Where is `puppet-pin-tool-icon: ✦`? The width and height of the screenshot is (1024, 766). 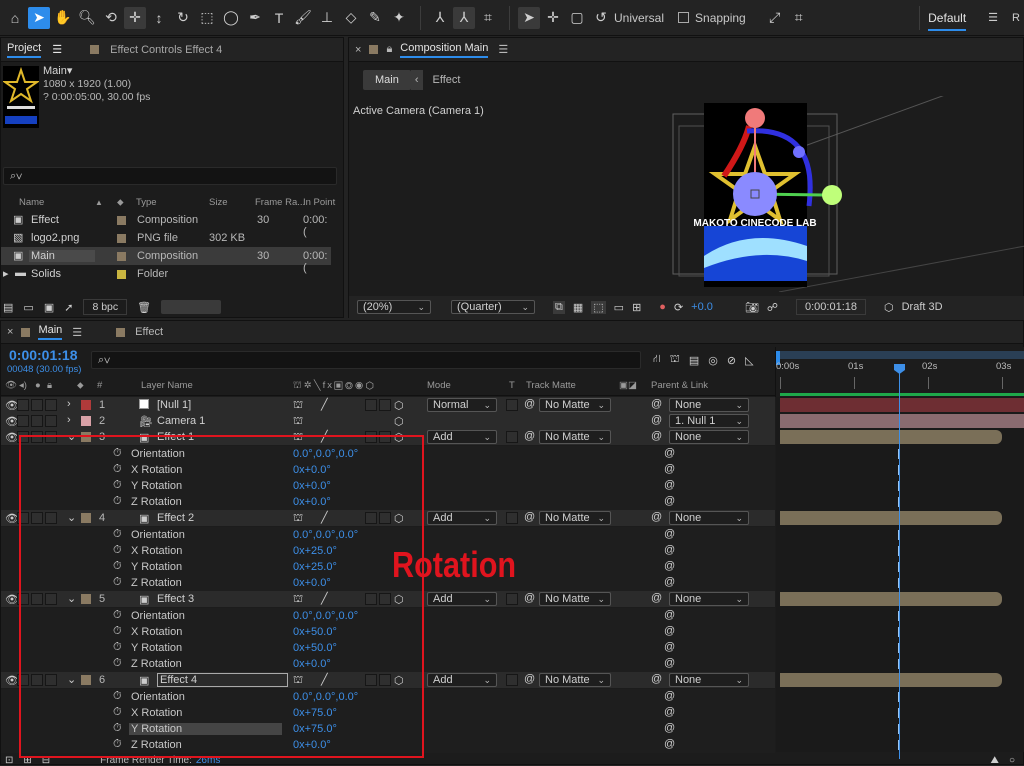 puppet-pin-tool-icon: ✦ is located at coordinates (399, 18).